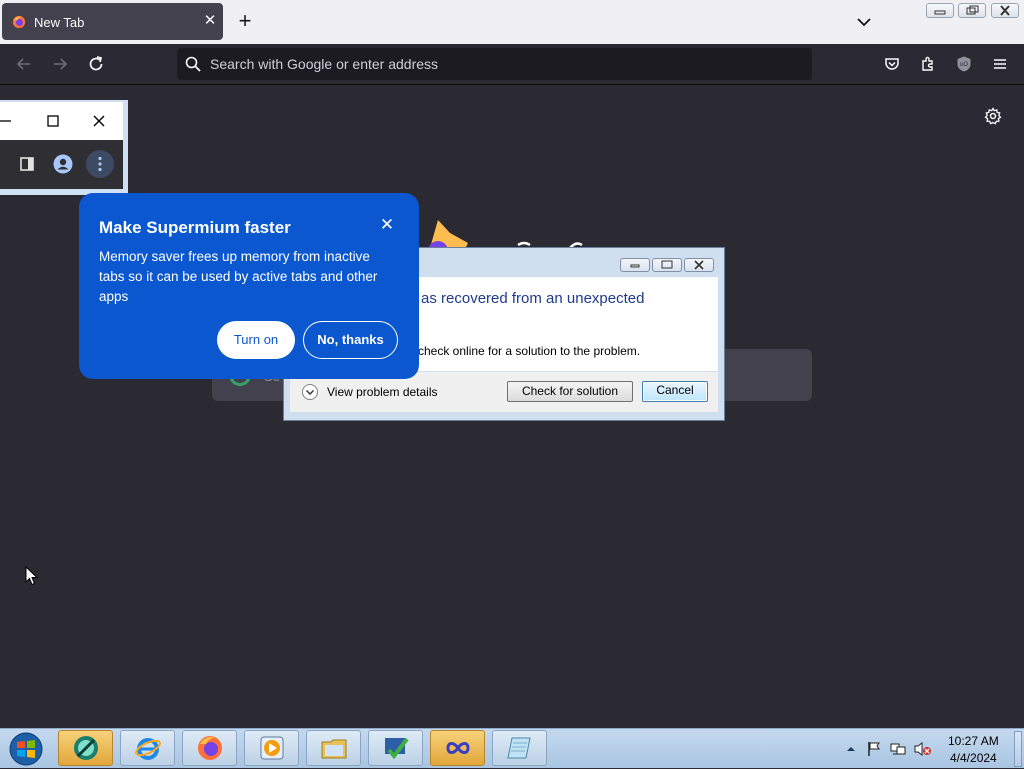  What do you see at coordinates (993, 116) in the screenshot?
I see `gear-icon` at bounding box center [993, 116].